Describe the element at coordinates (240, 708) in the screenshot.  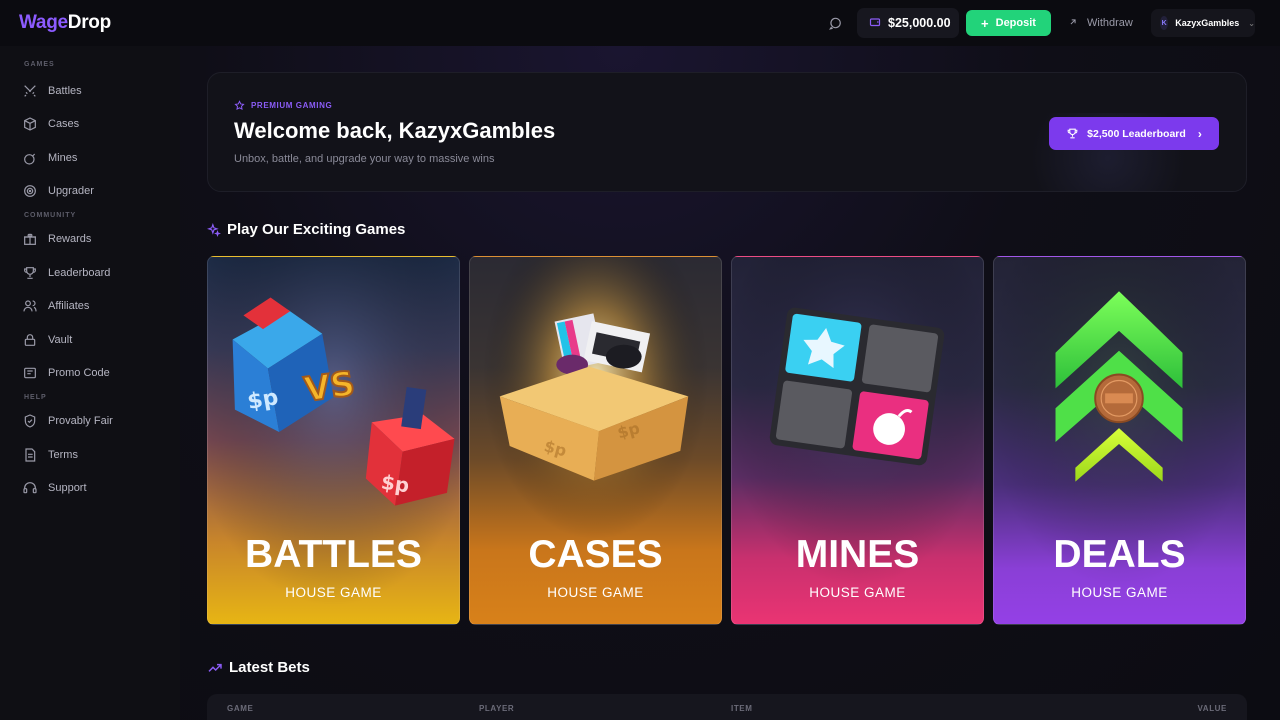
I see `bets-column-game: GAME` at that location.